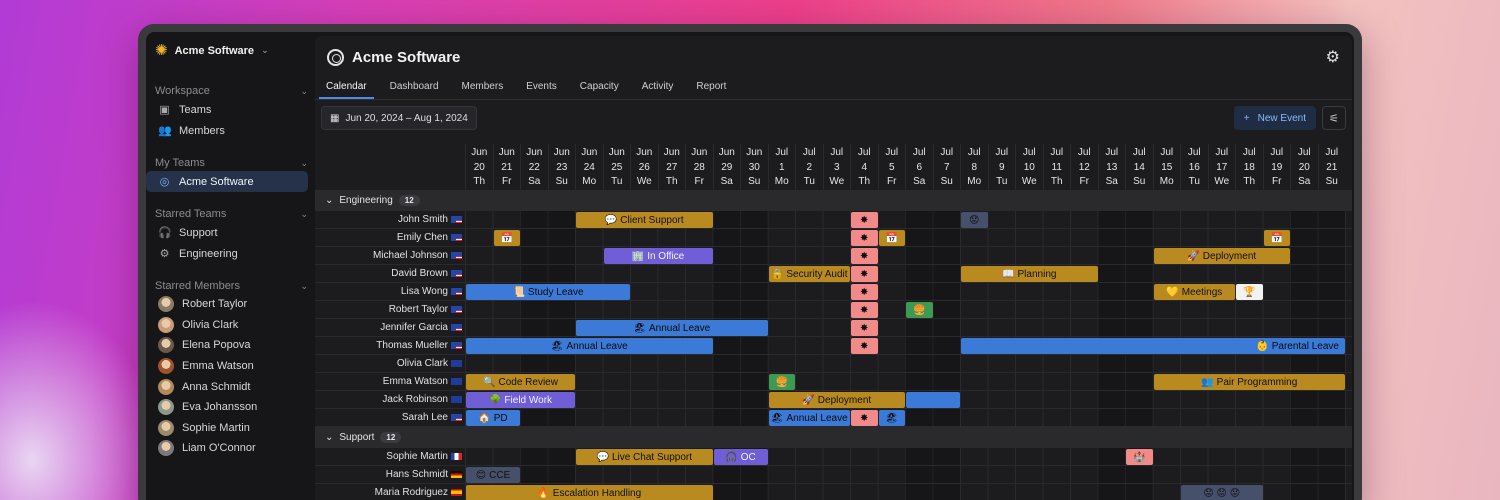  Describe the element at coordinates (390, 255) in the screenshot. I see `member-name: Michael Johnson` at that location.